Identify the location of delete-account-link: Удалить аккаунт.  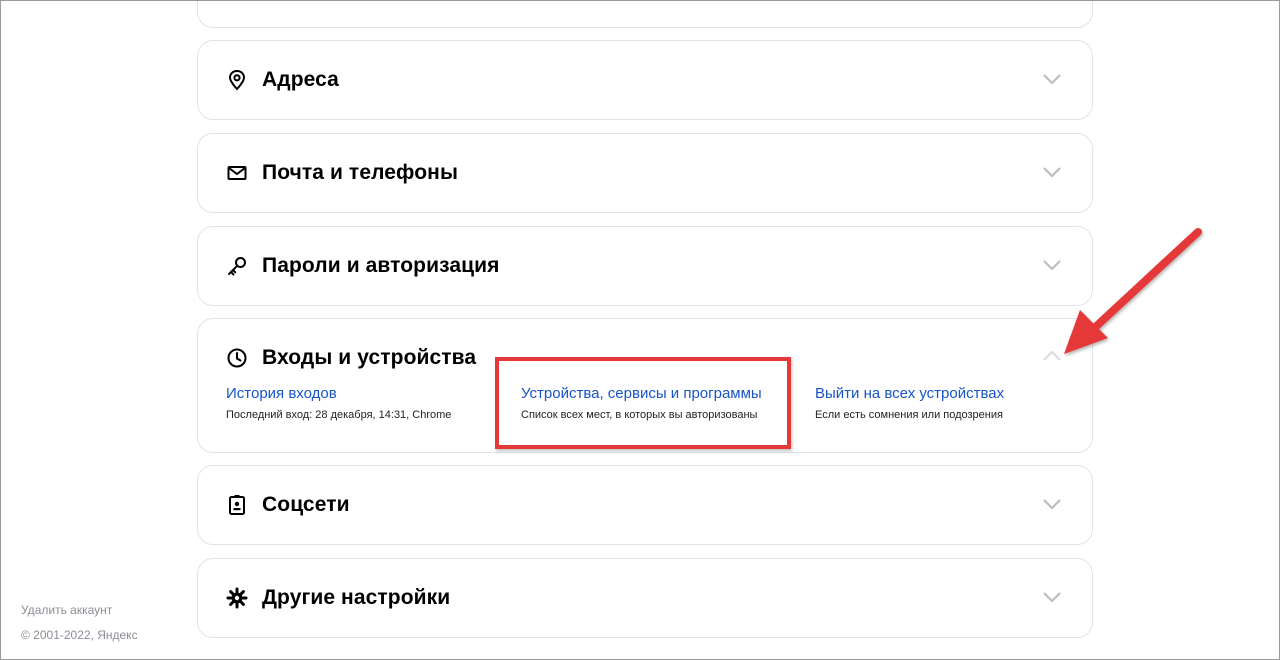
(66, 610).